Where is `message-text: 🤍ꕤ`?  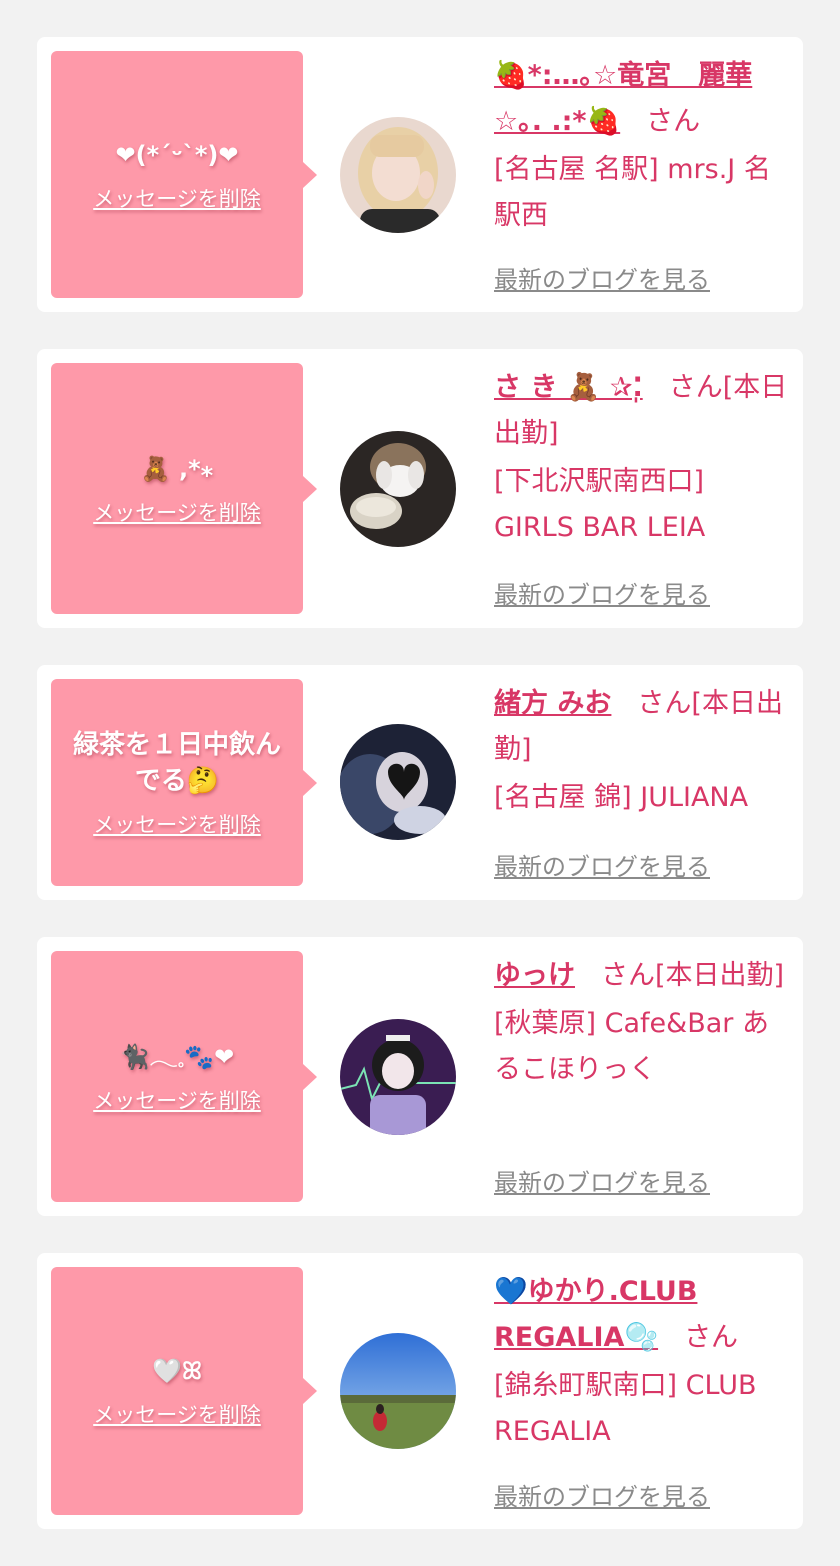 message-text: 🤍ꕤ is located at coordinates (177, 1371).